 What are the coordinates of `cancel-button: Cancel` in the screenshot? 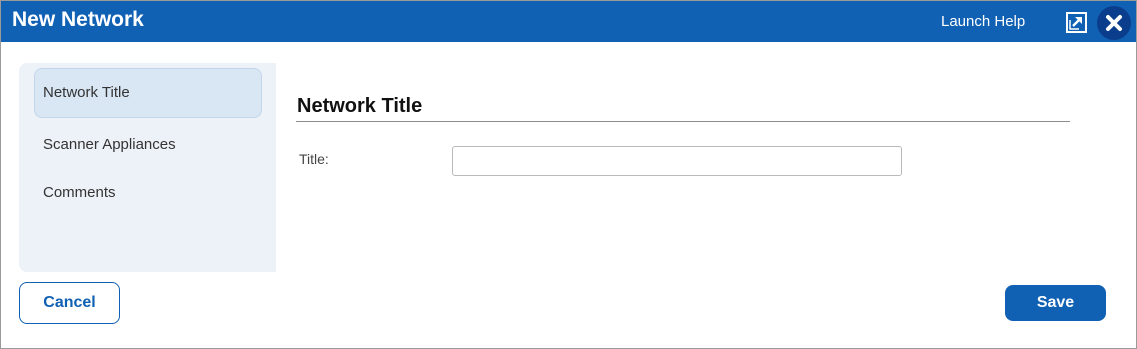 It's located at (69, 303).